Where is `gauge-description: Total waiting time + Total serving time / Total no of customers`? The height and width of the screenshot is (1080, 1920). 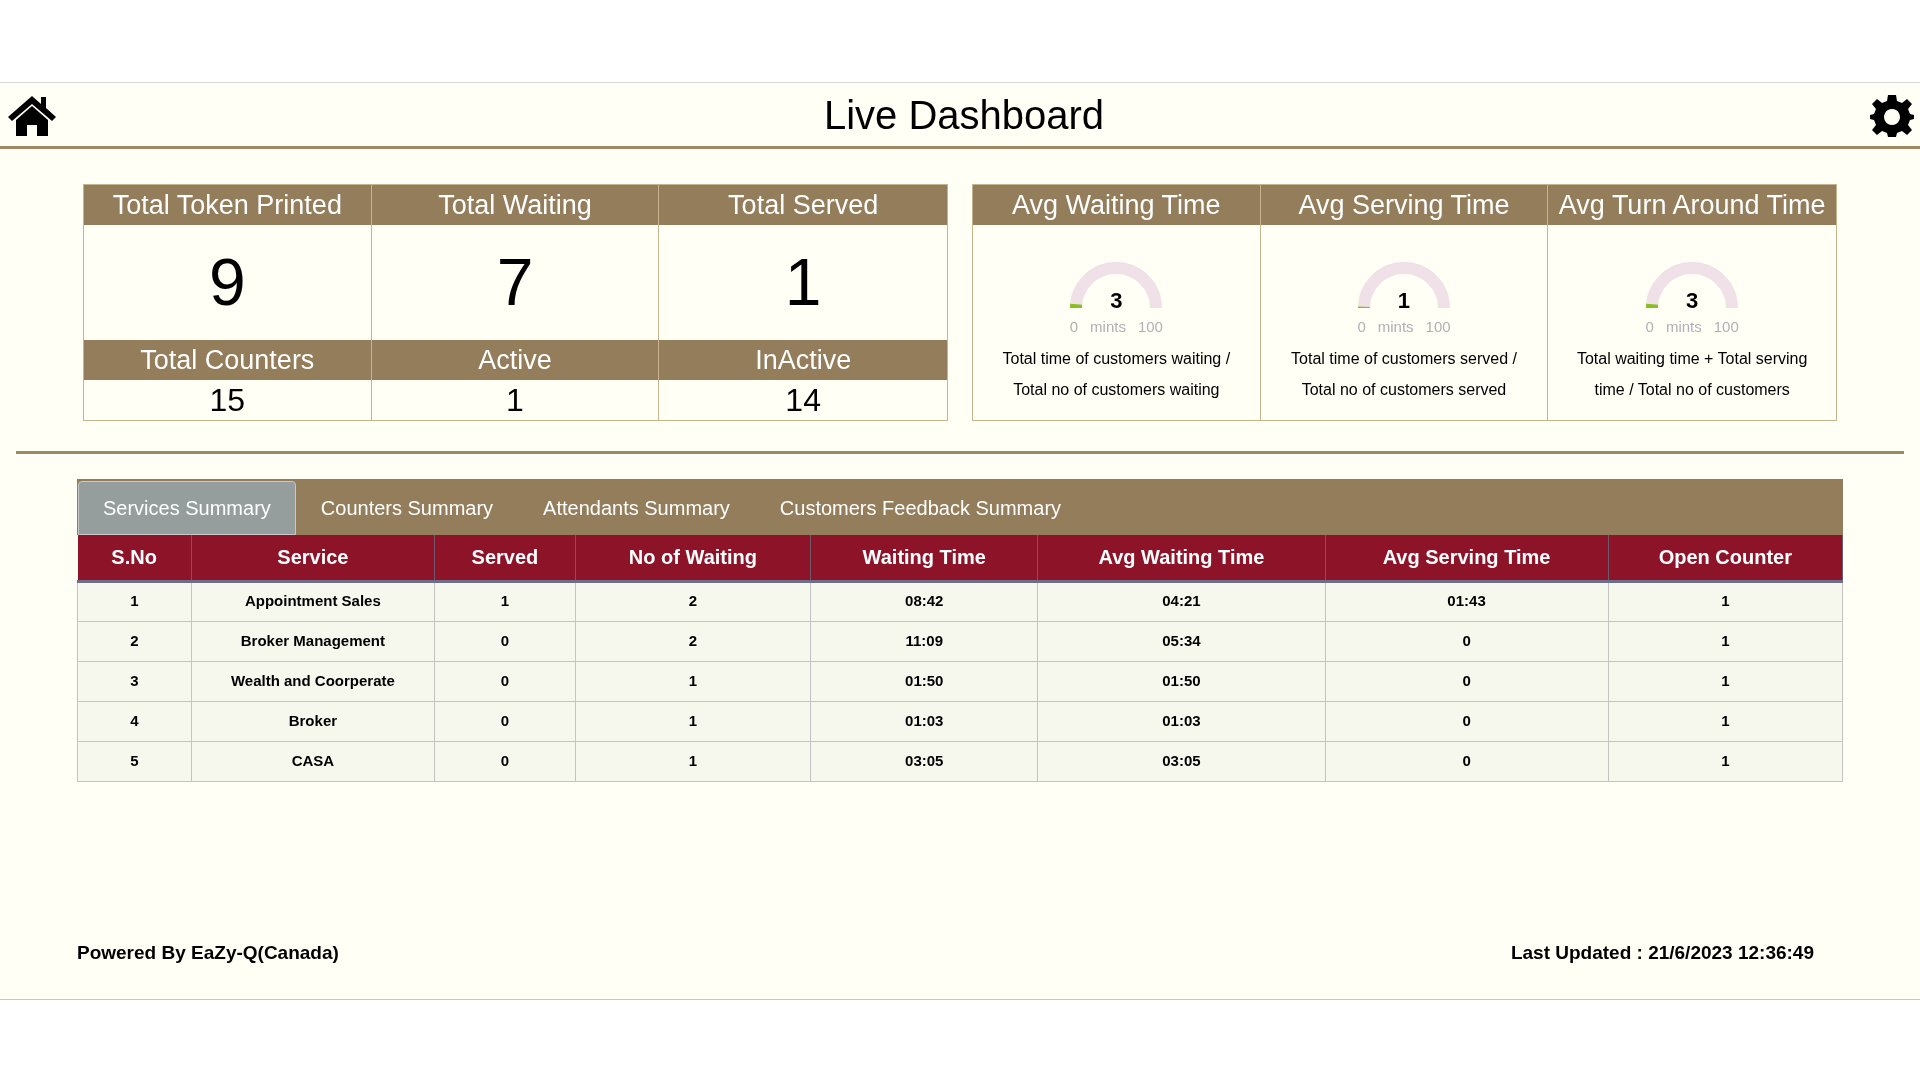
gauge-description: Total waiting time + Total serving time / Total no of customers is located at coordinates (1692, 374).